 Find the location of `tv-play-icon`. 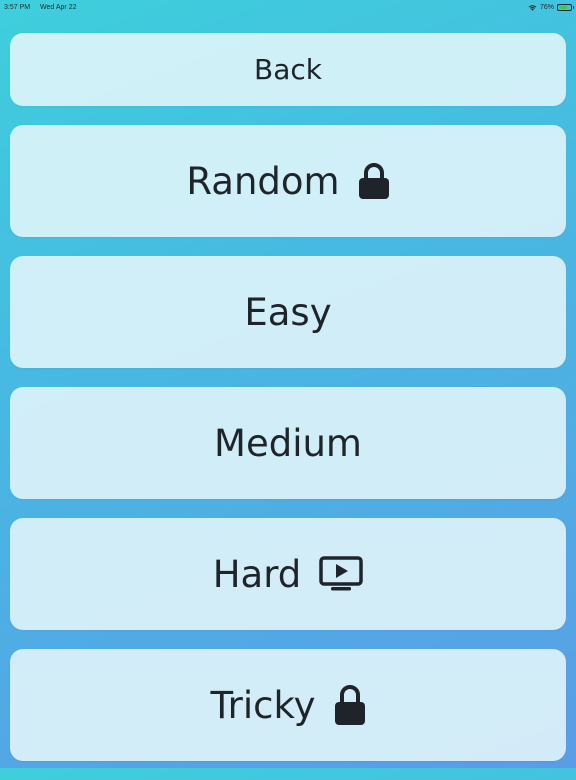

tv-play-icon is located at coordinates (341, 574).